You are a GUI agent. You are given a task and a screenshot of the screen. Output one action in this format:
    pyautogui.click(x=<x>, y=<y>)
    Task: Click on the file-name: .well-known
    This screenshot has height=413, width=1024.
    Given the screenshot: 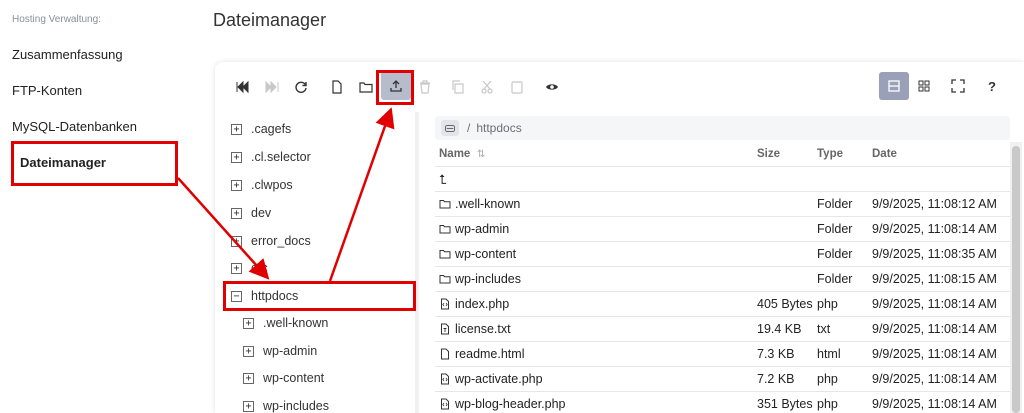 What is the action you would take?
    pyautogui.click(x=479, y=204)
    